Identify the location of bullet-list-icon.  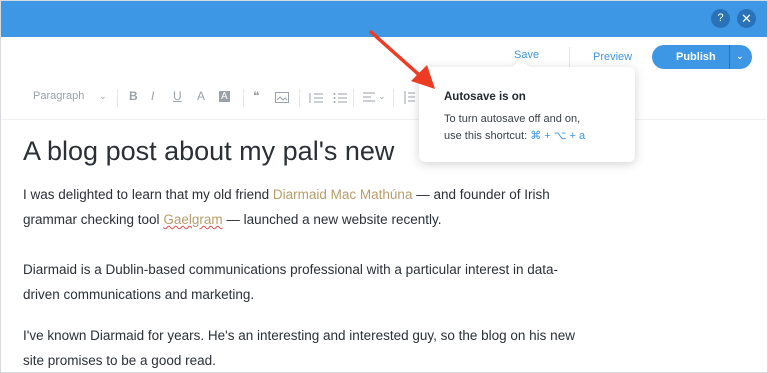
(340, 98).